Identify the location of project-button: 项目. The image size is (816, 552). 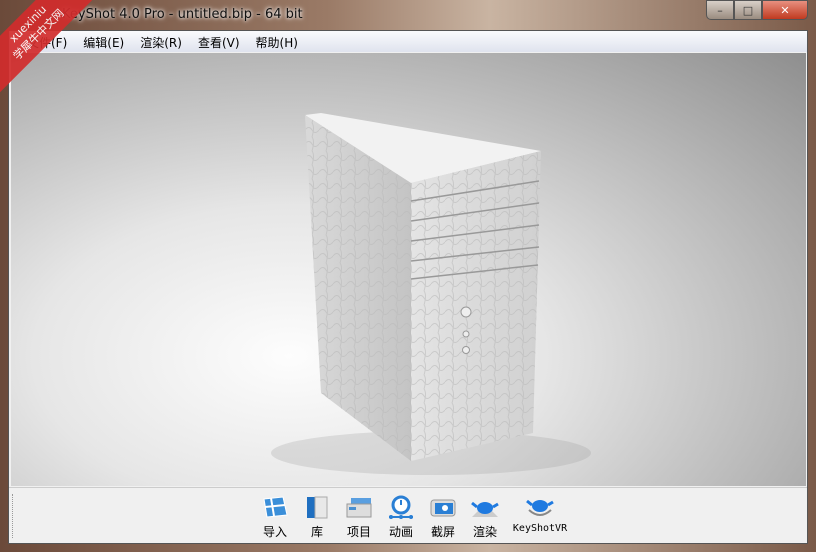
(359, 517).